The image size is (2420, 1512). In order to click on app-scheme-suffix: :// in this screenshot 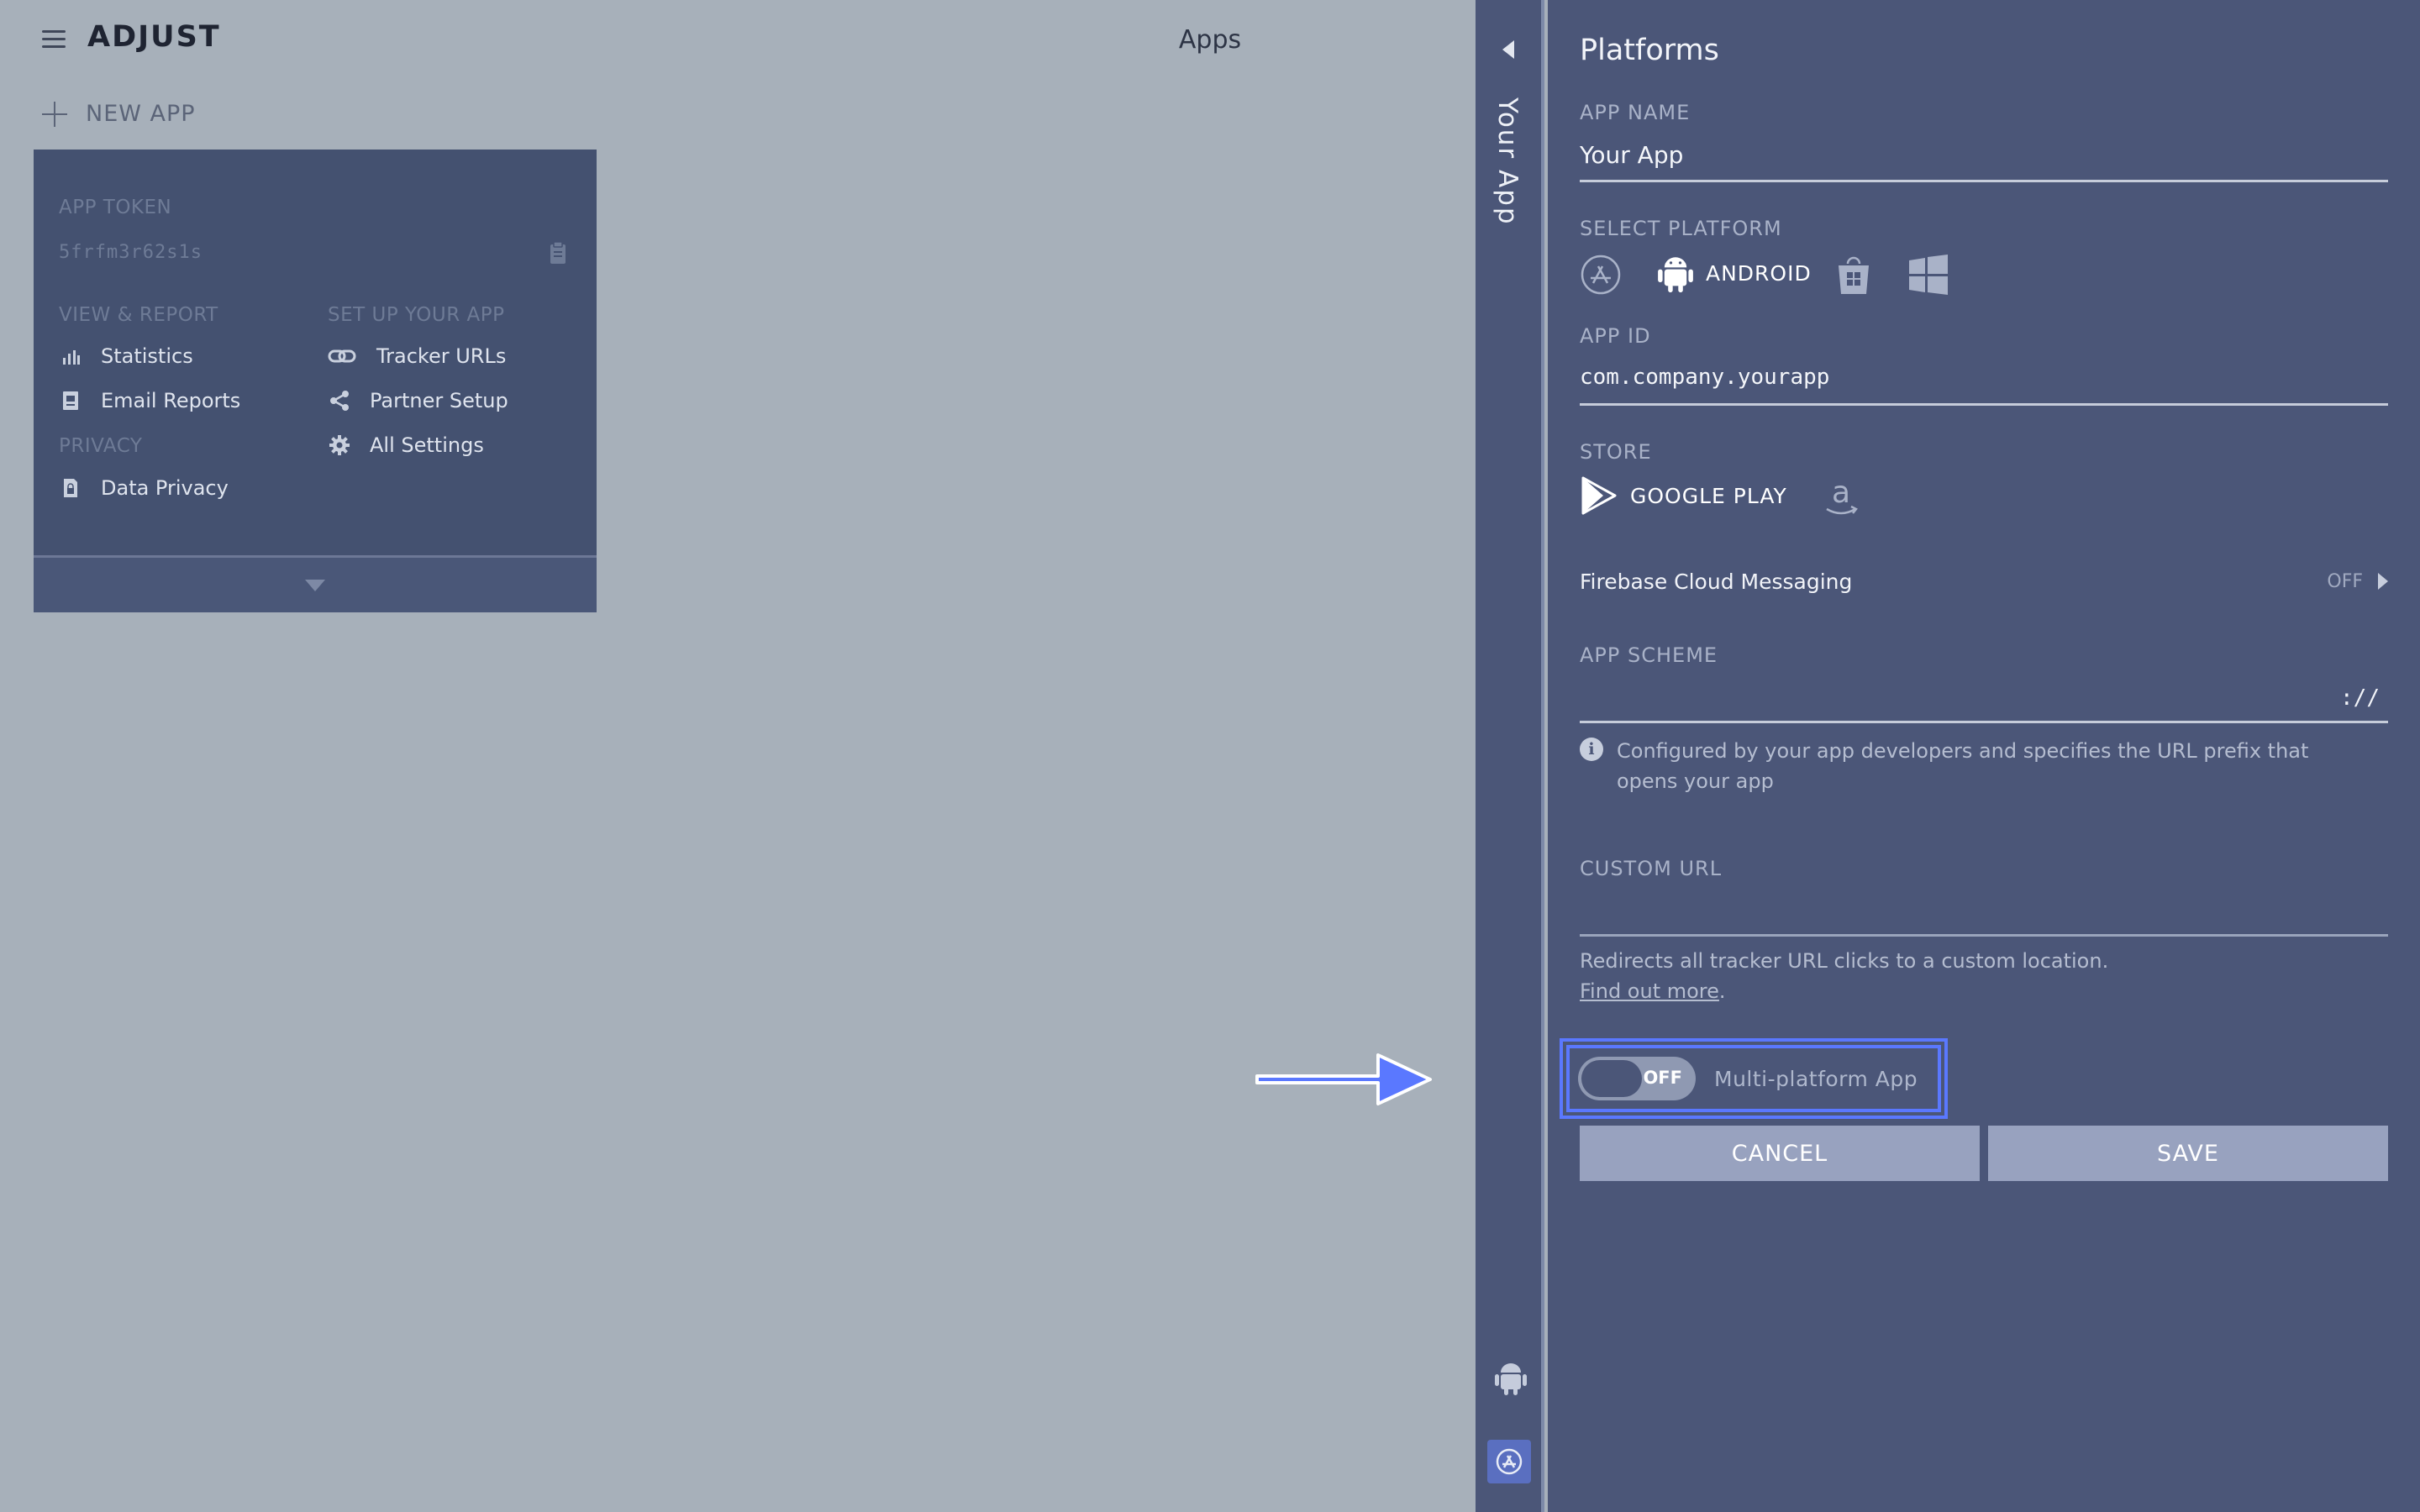, I will do `click(2360, 698)`.